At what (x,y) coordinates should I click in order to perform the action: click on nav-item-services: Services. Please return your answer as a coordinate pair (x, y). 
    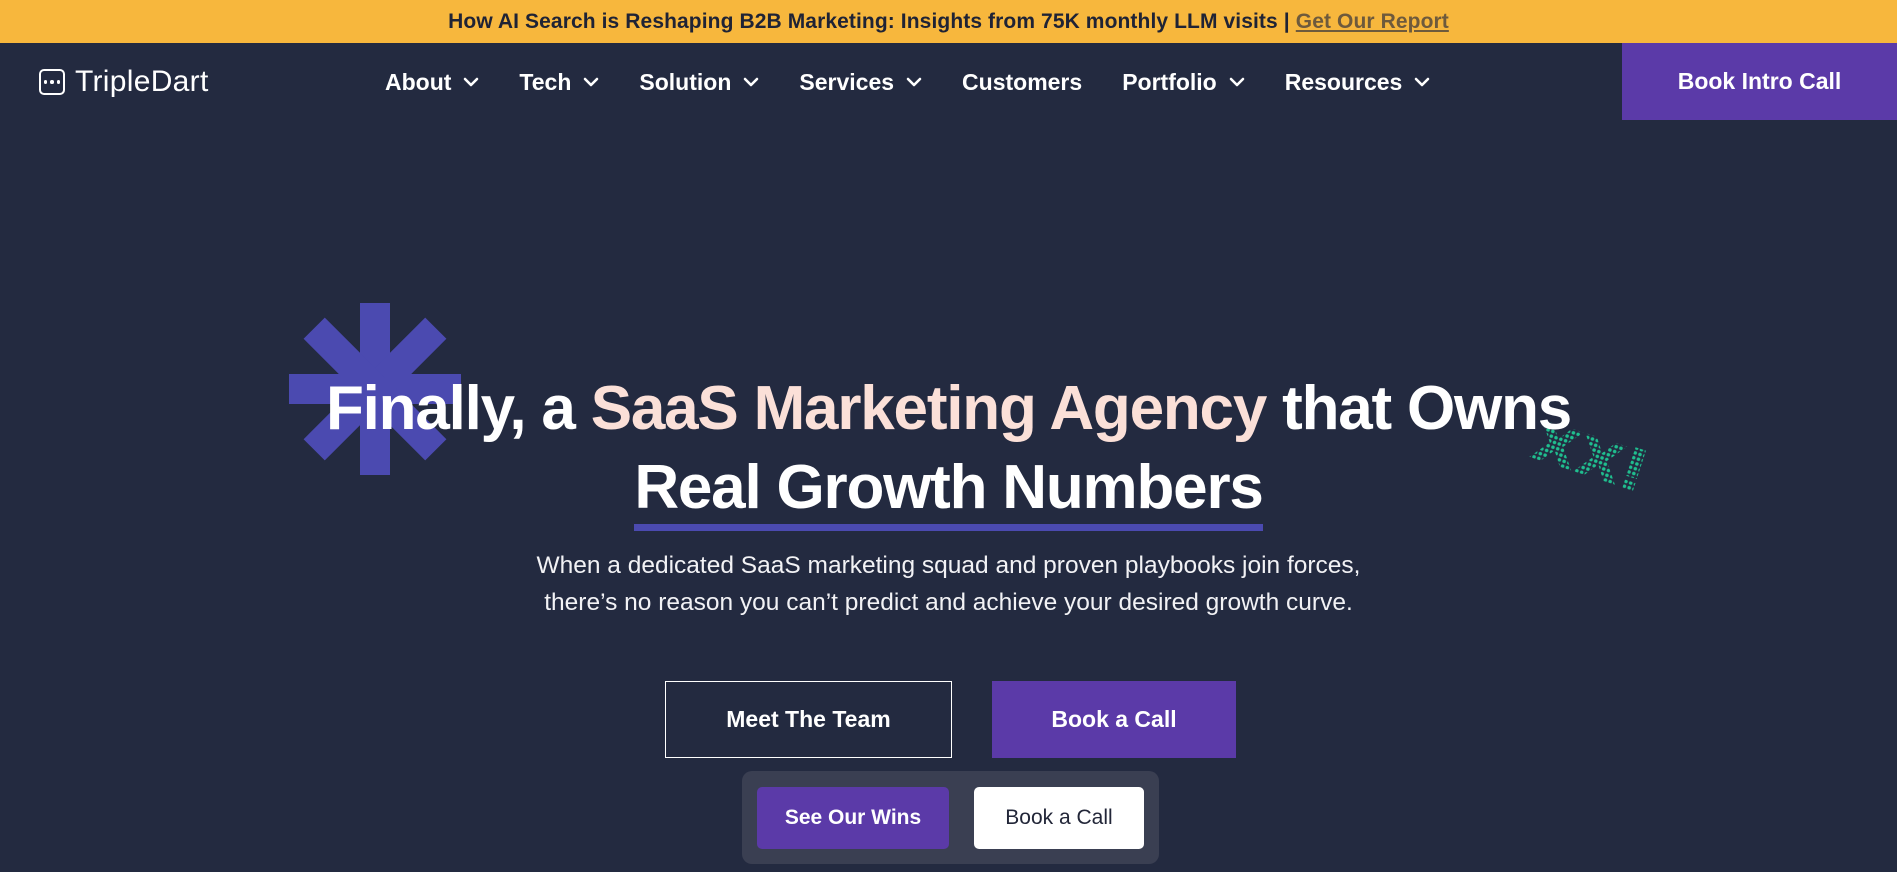
    Looking at the image, I should click on (860, 82).